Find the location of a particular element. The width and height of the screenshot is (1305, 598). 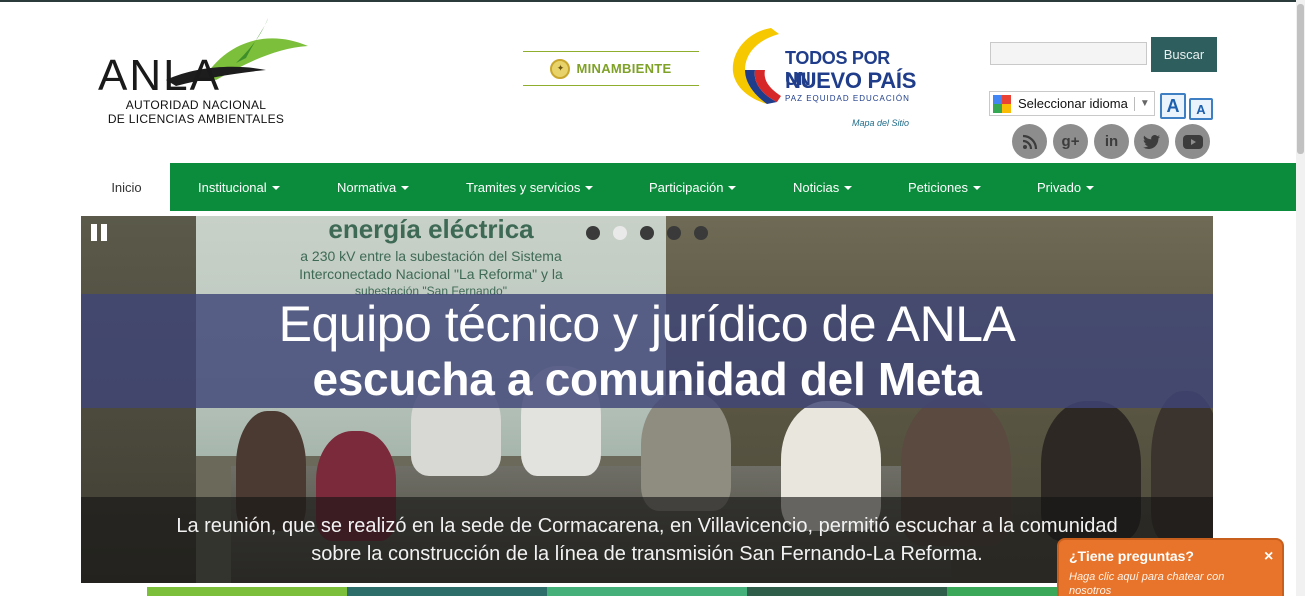

nav-item-label: Institucional is located at coordinates (232, 187).